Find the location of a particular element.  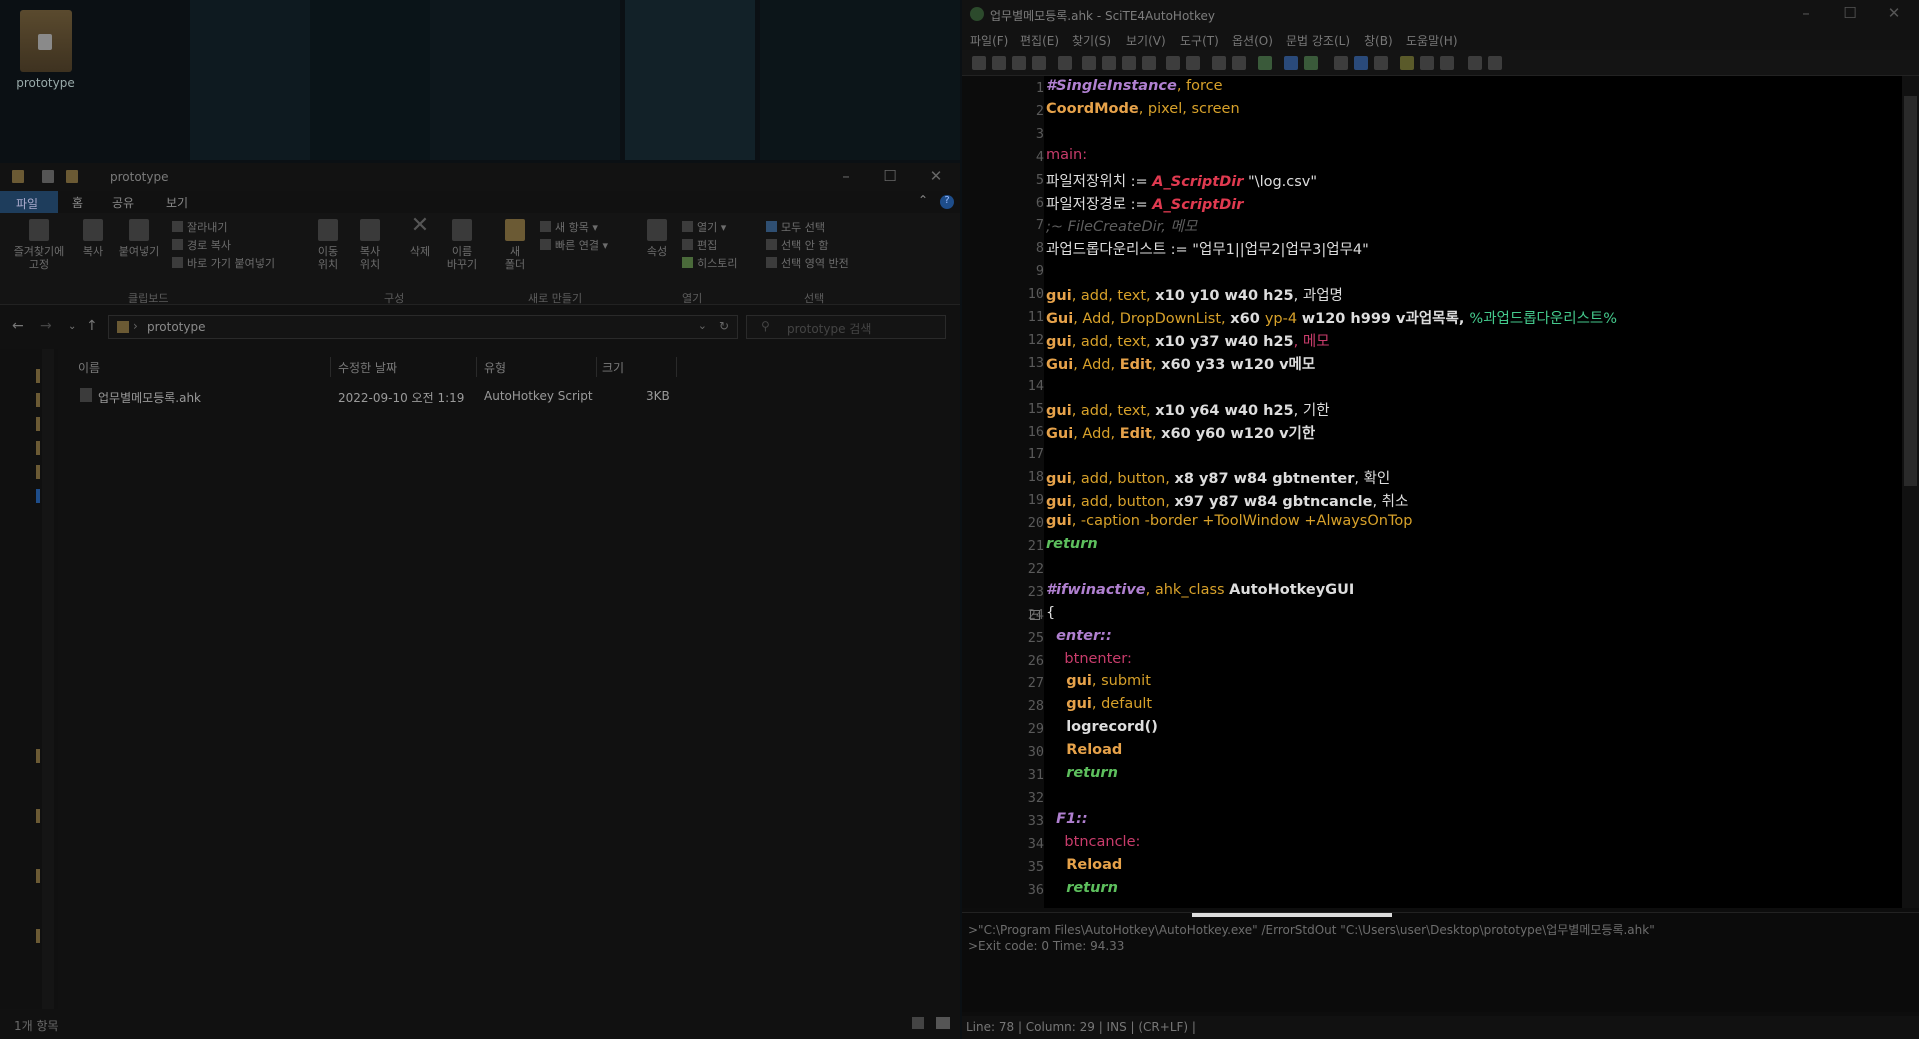

column-header-date: 수정한 날짜 is located at coordinates (367, 367).